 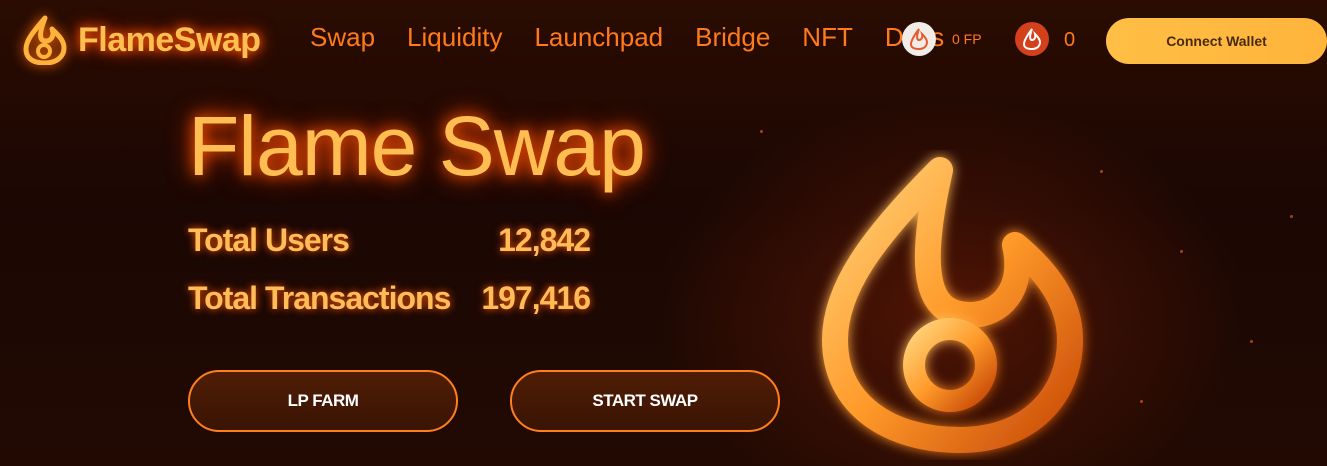 I want to click on flame-3d-art, so click(x=952, y=305).